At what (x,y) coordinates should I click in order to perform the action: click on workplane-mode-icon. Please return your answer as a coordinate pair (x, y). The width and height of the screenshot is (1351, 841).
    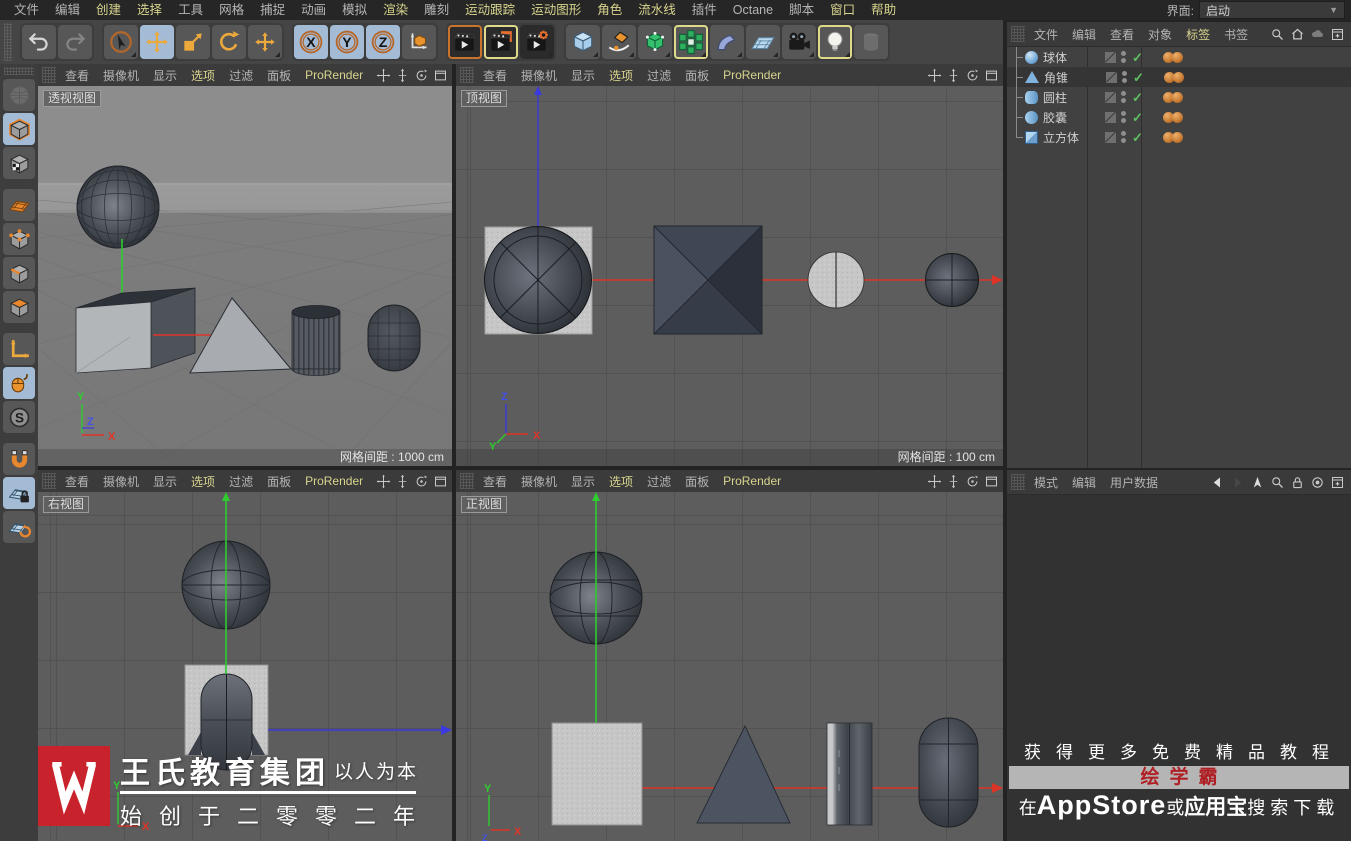
    Looking at the image, I should click on (19, 527).